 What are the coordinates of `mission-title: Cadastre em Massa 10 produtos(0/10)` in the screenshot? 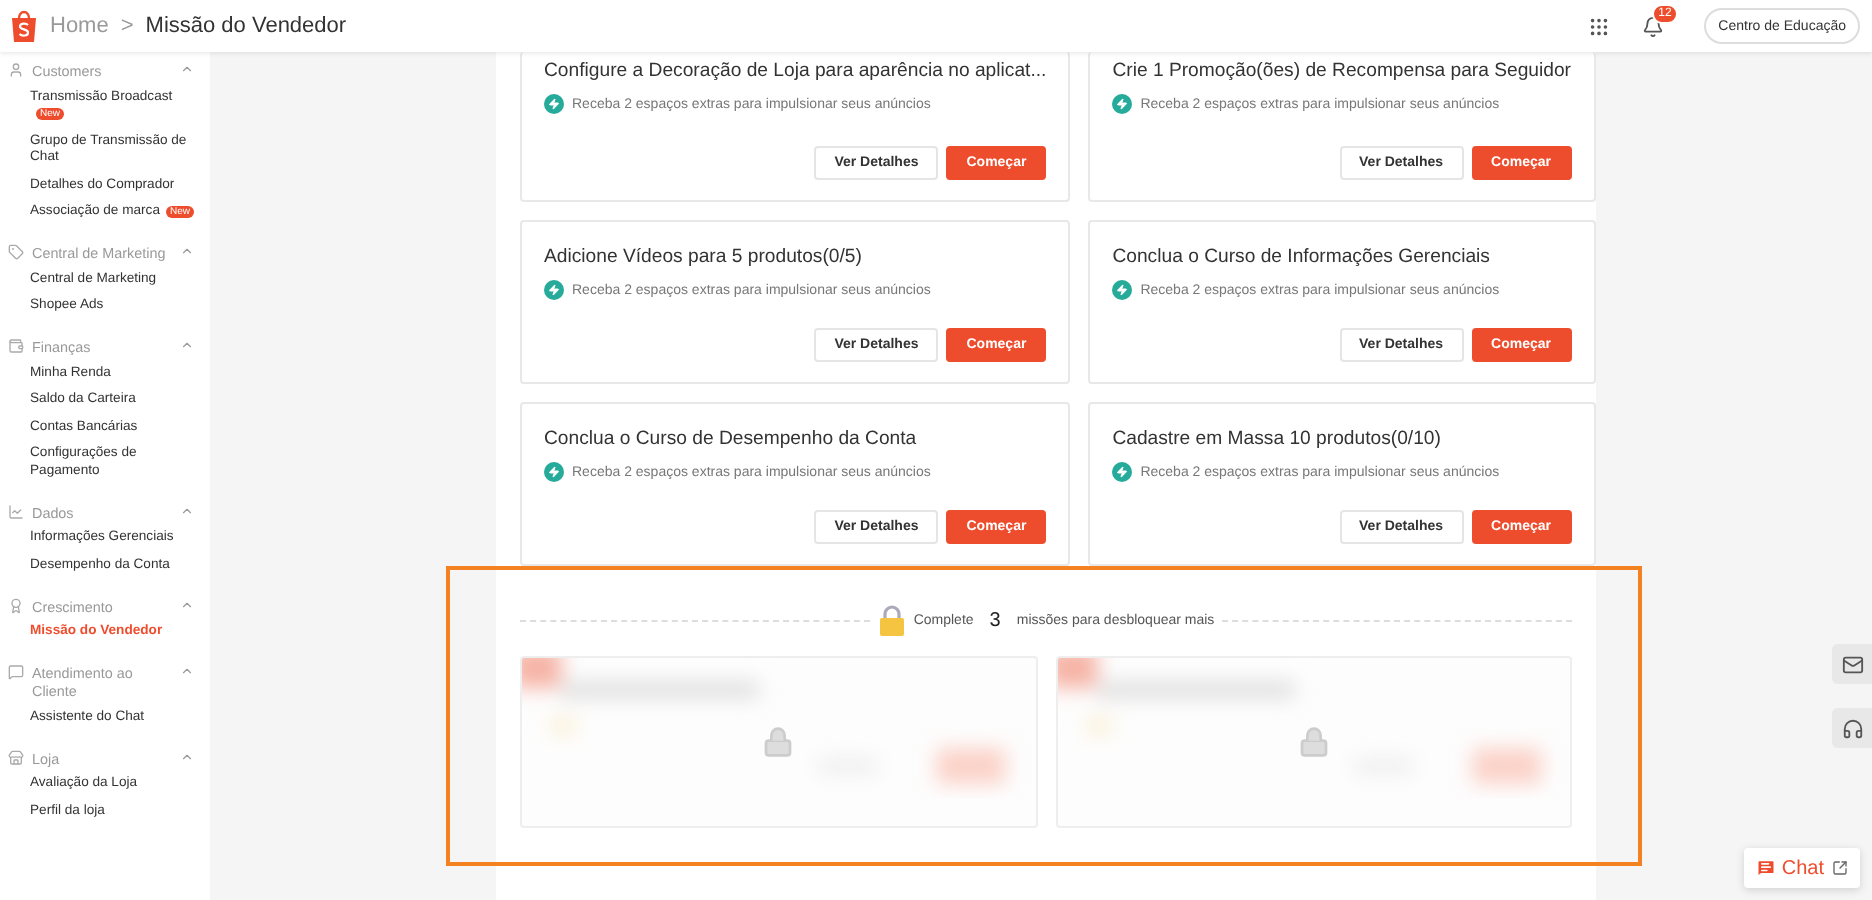 It's located at (1277, 439).